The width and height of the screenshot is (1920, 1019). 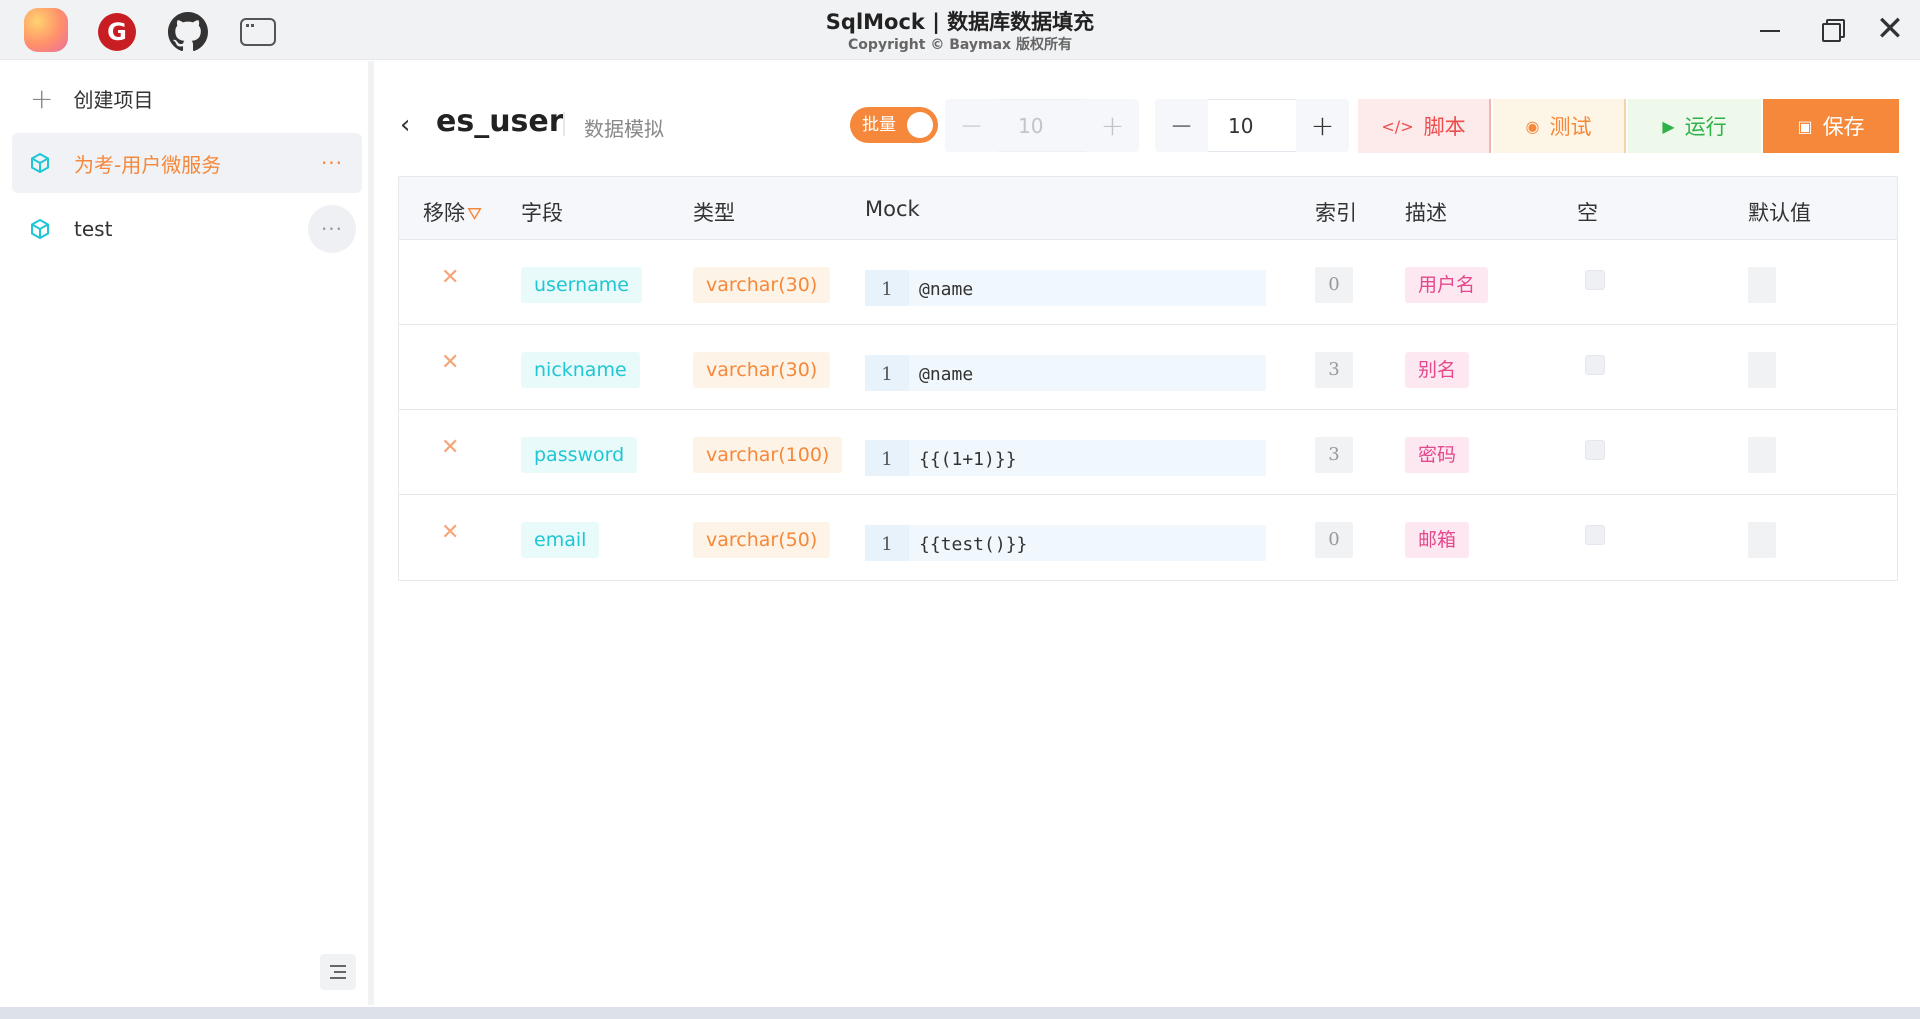 What do you see at coordinates (768, 455) in the screenshot?
I see `field-type: varchar(100)` at bounding box center [768, 455].